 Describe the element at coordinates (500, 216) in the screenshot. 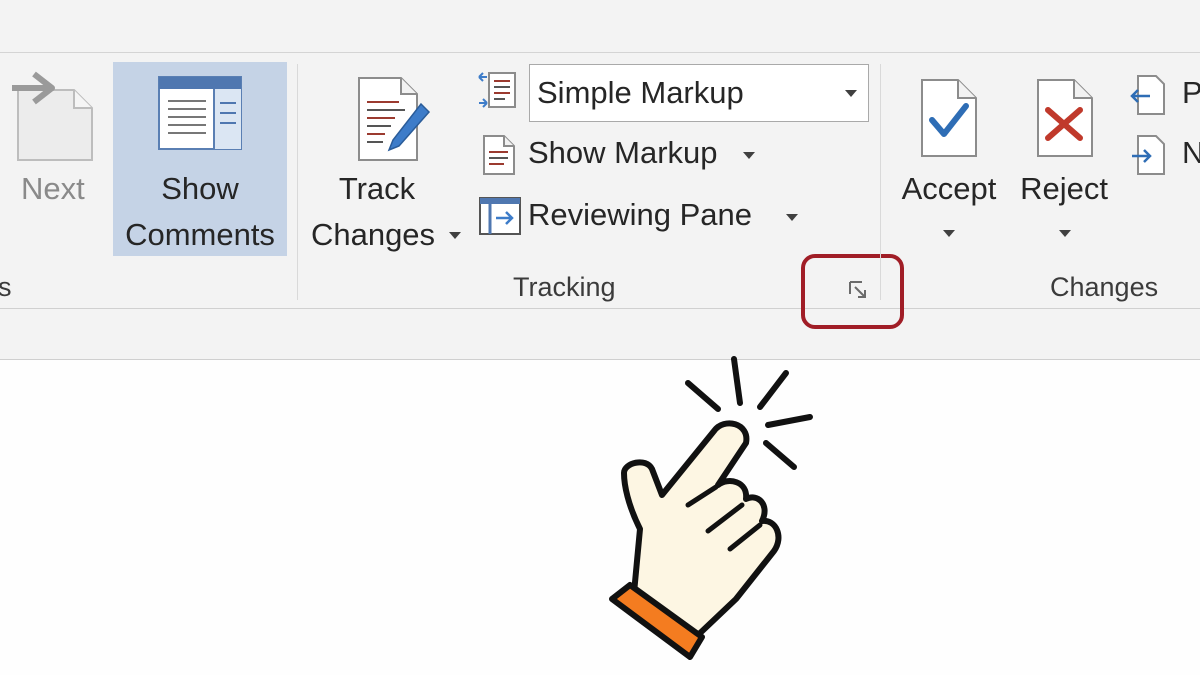

I see `reviewing-pane-icon` at that location.